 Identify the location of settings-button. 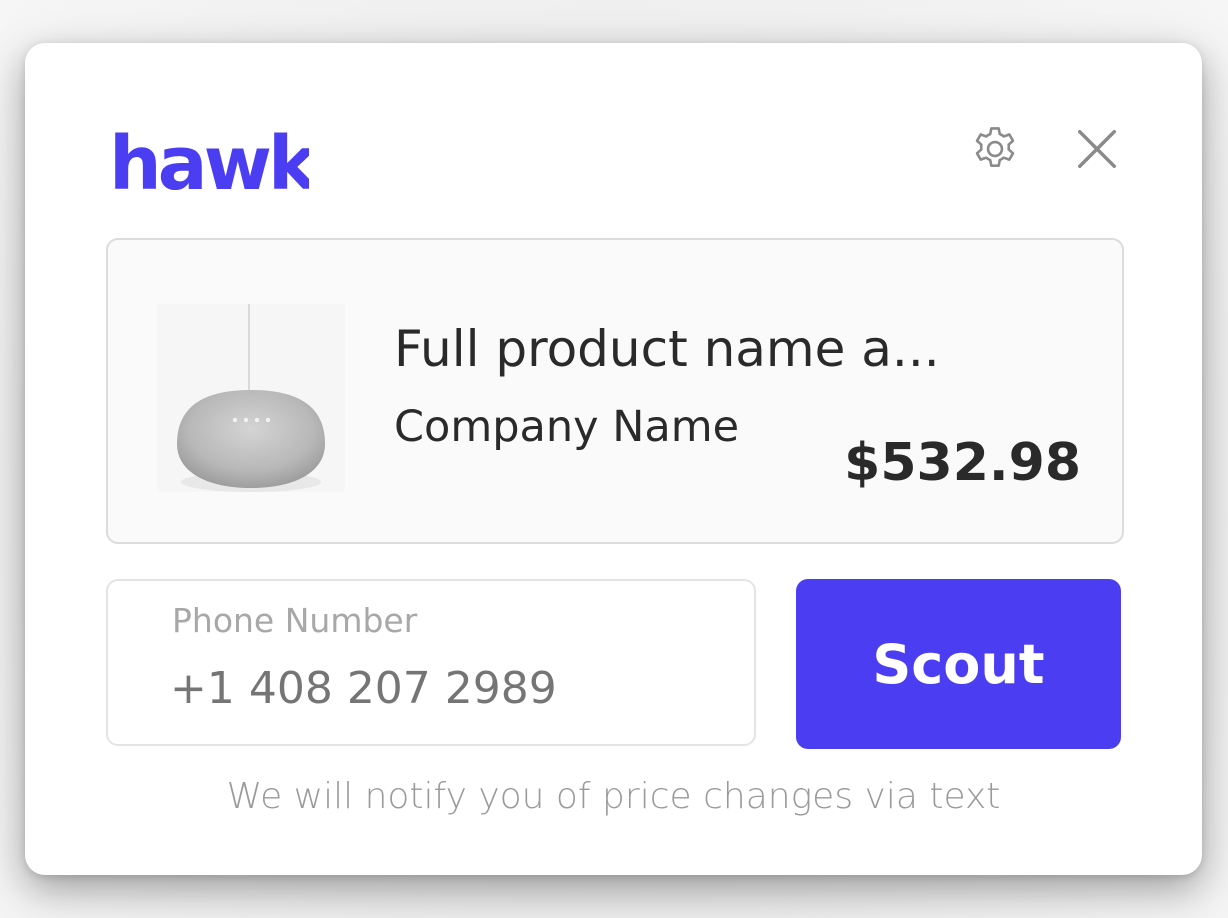
(995, 149).